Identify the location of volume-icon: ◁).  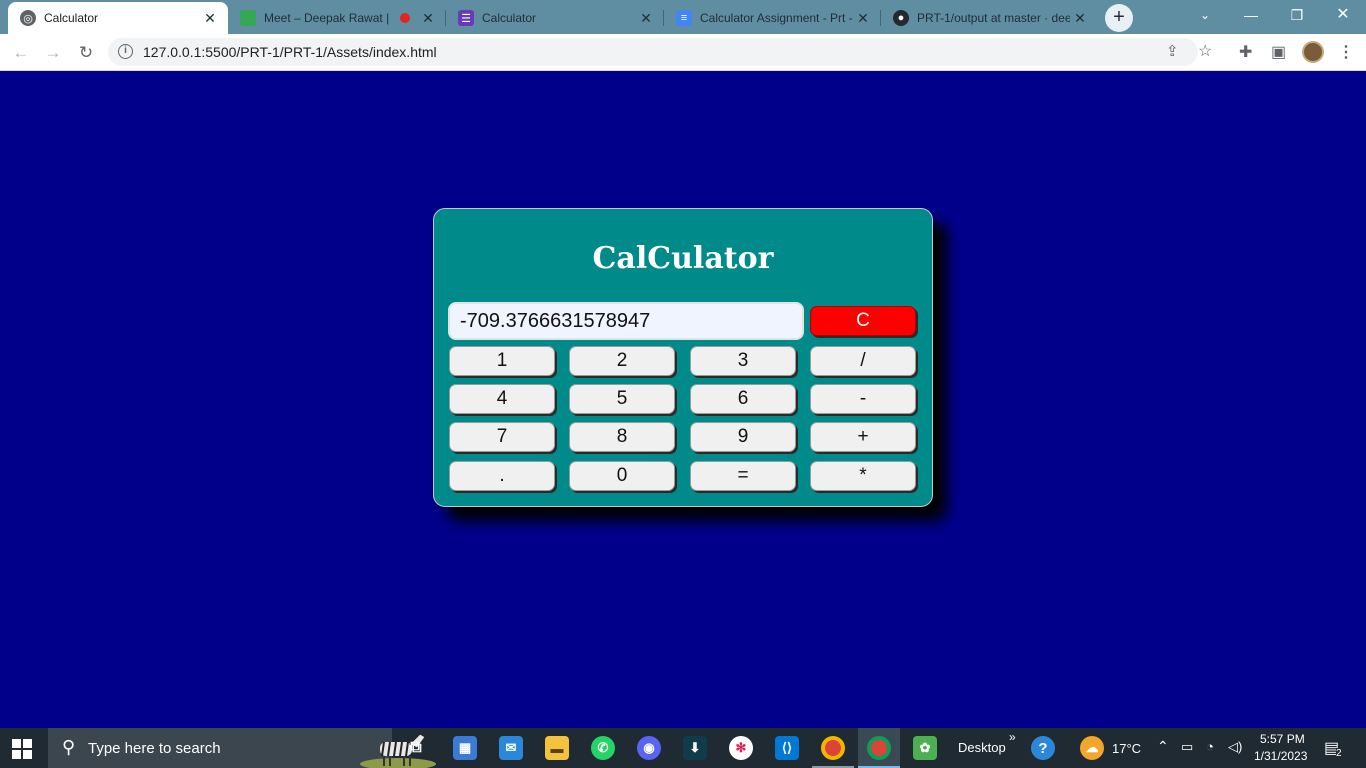
(1235, 747).